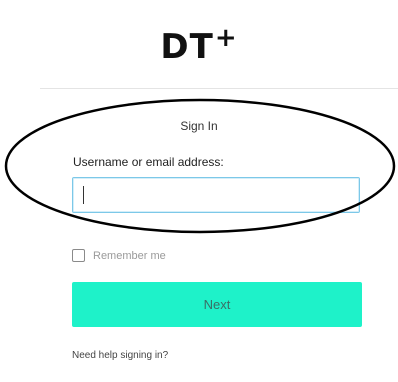 The height and width of the screenshot is (382, 398). I want to click on remember-me-row: Remember me, so click(119, 255).